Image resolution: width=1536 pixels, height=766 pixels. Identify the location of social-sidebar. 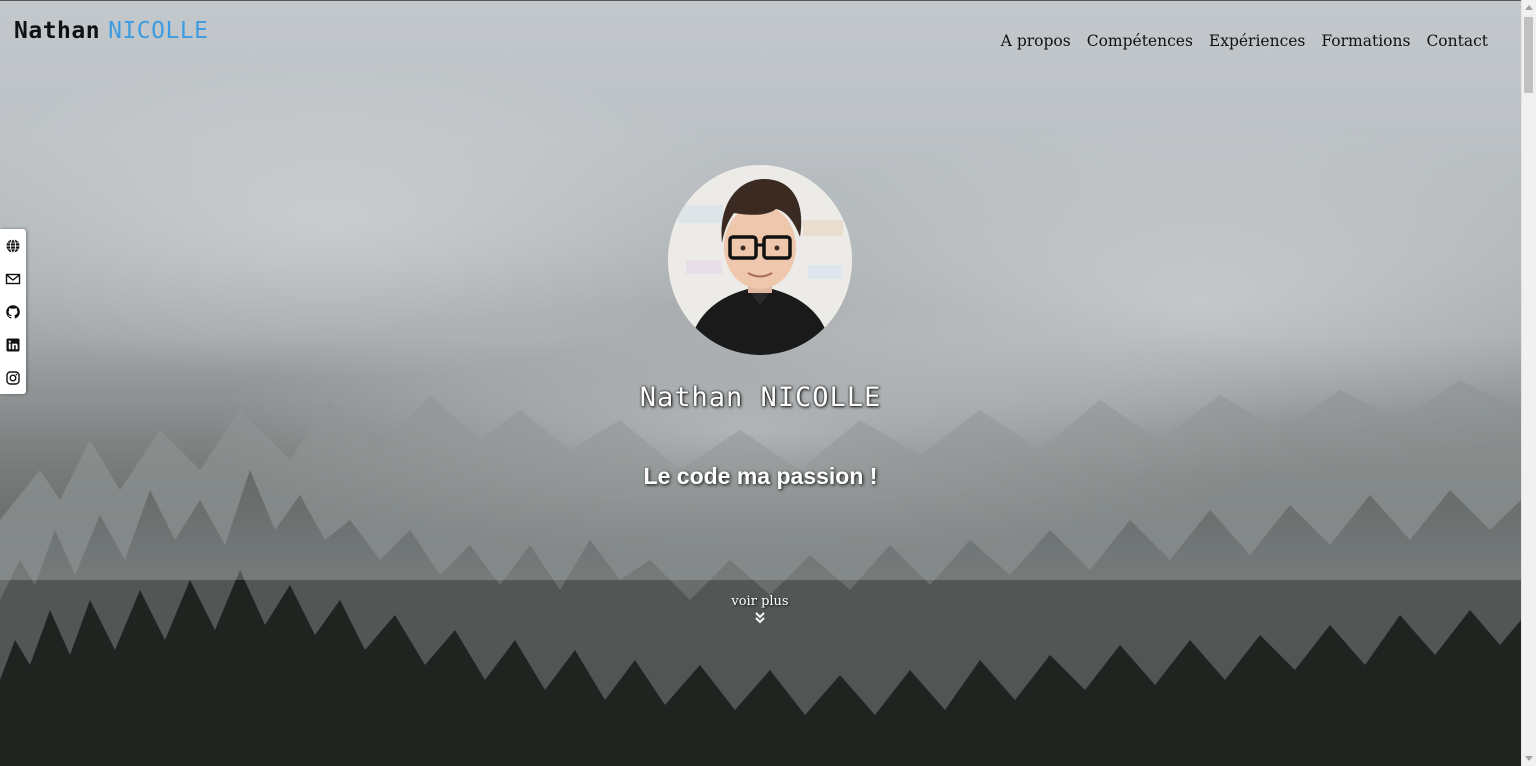
(13, 311).